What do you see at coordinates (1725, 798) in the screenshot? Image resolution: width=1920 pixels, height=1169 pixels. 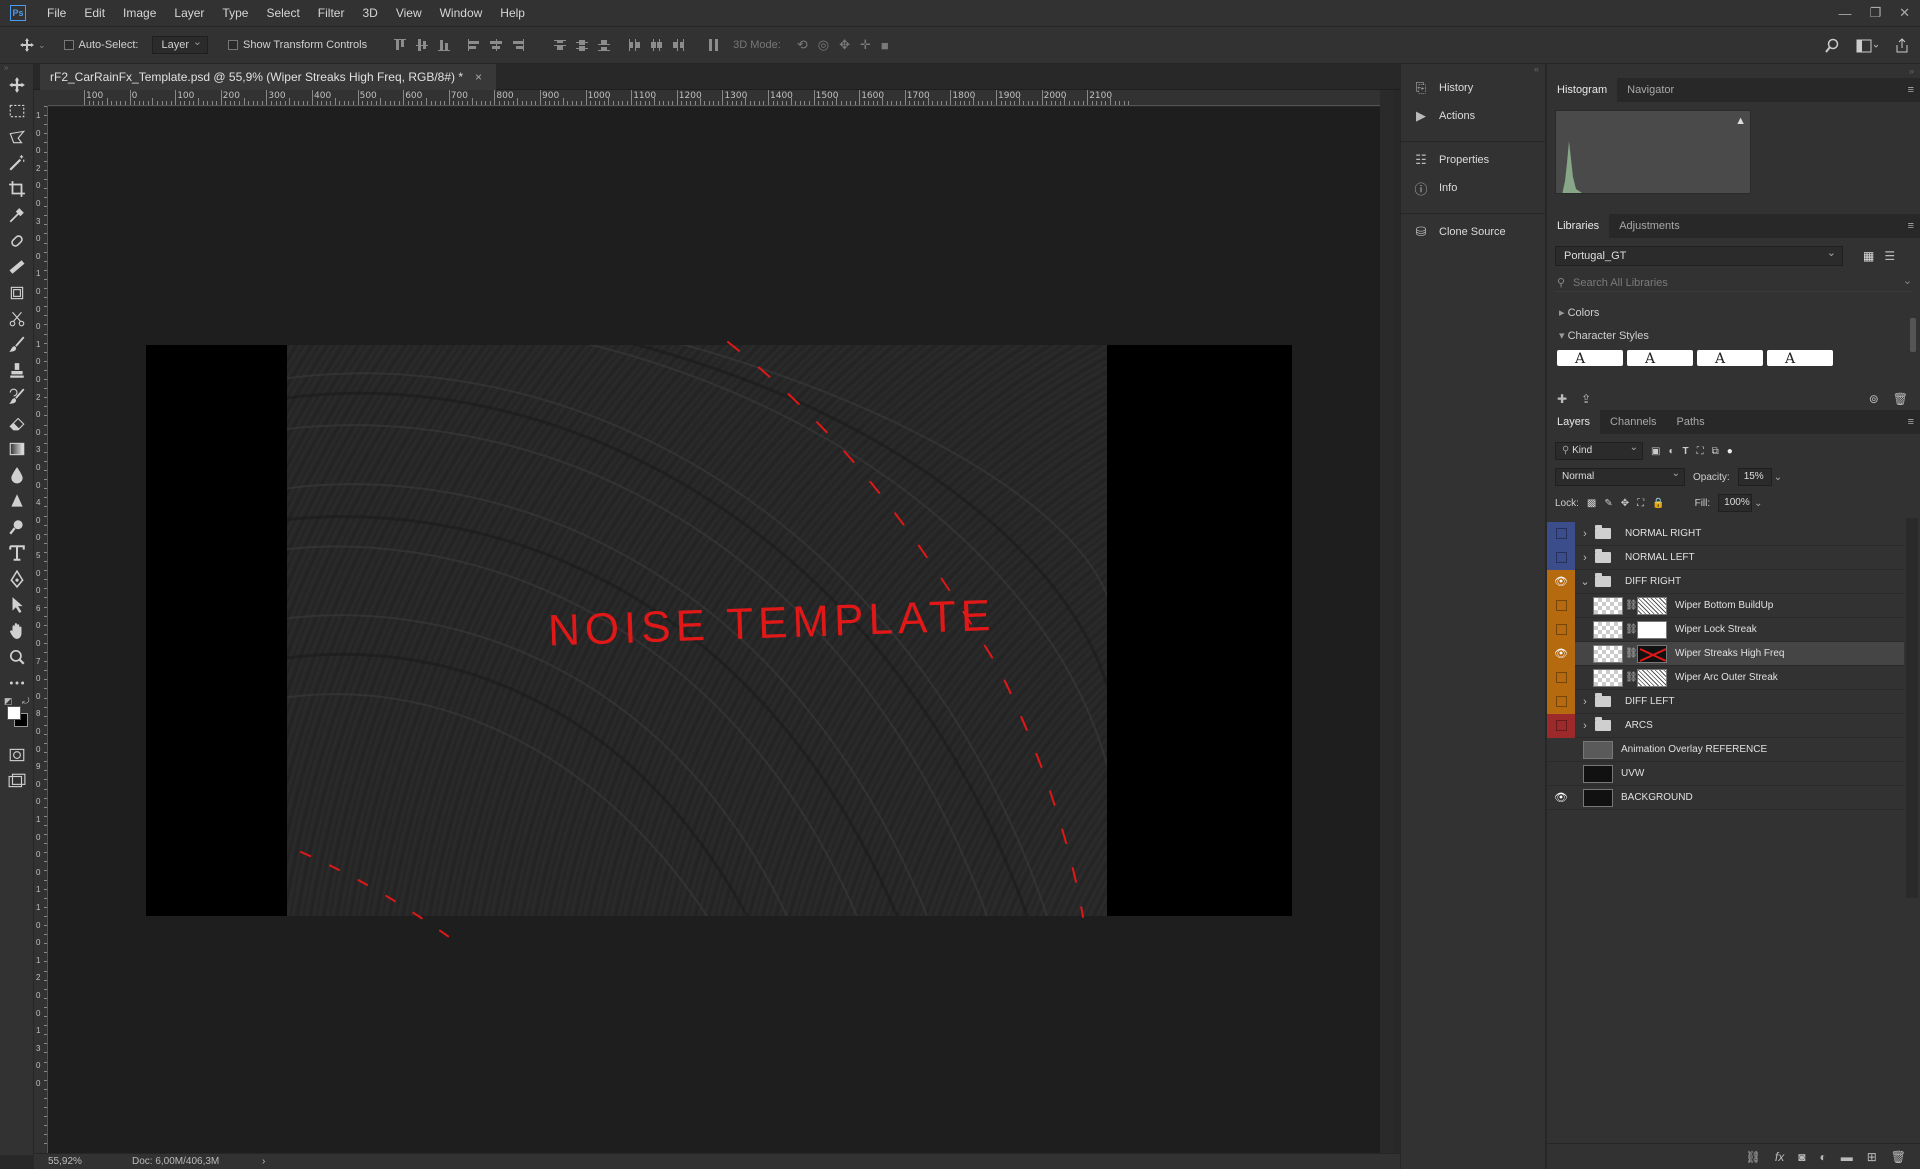 I see `layer-row: 👁 BACKGROUND` at bounding box center [1725, 798].